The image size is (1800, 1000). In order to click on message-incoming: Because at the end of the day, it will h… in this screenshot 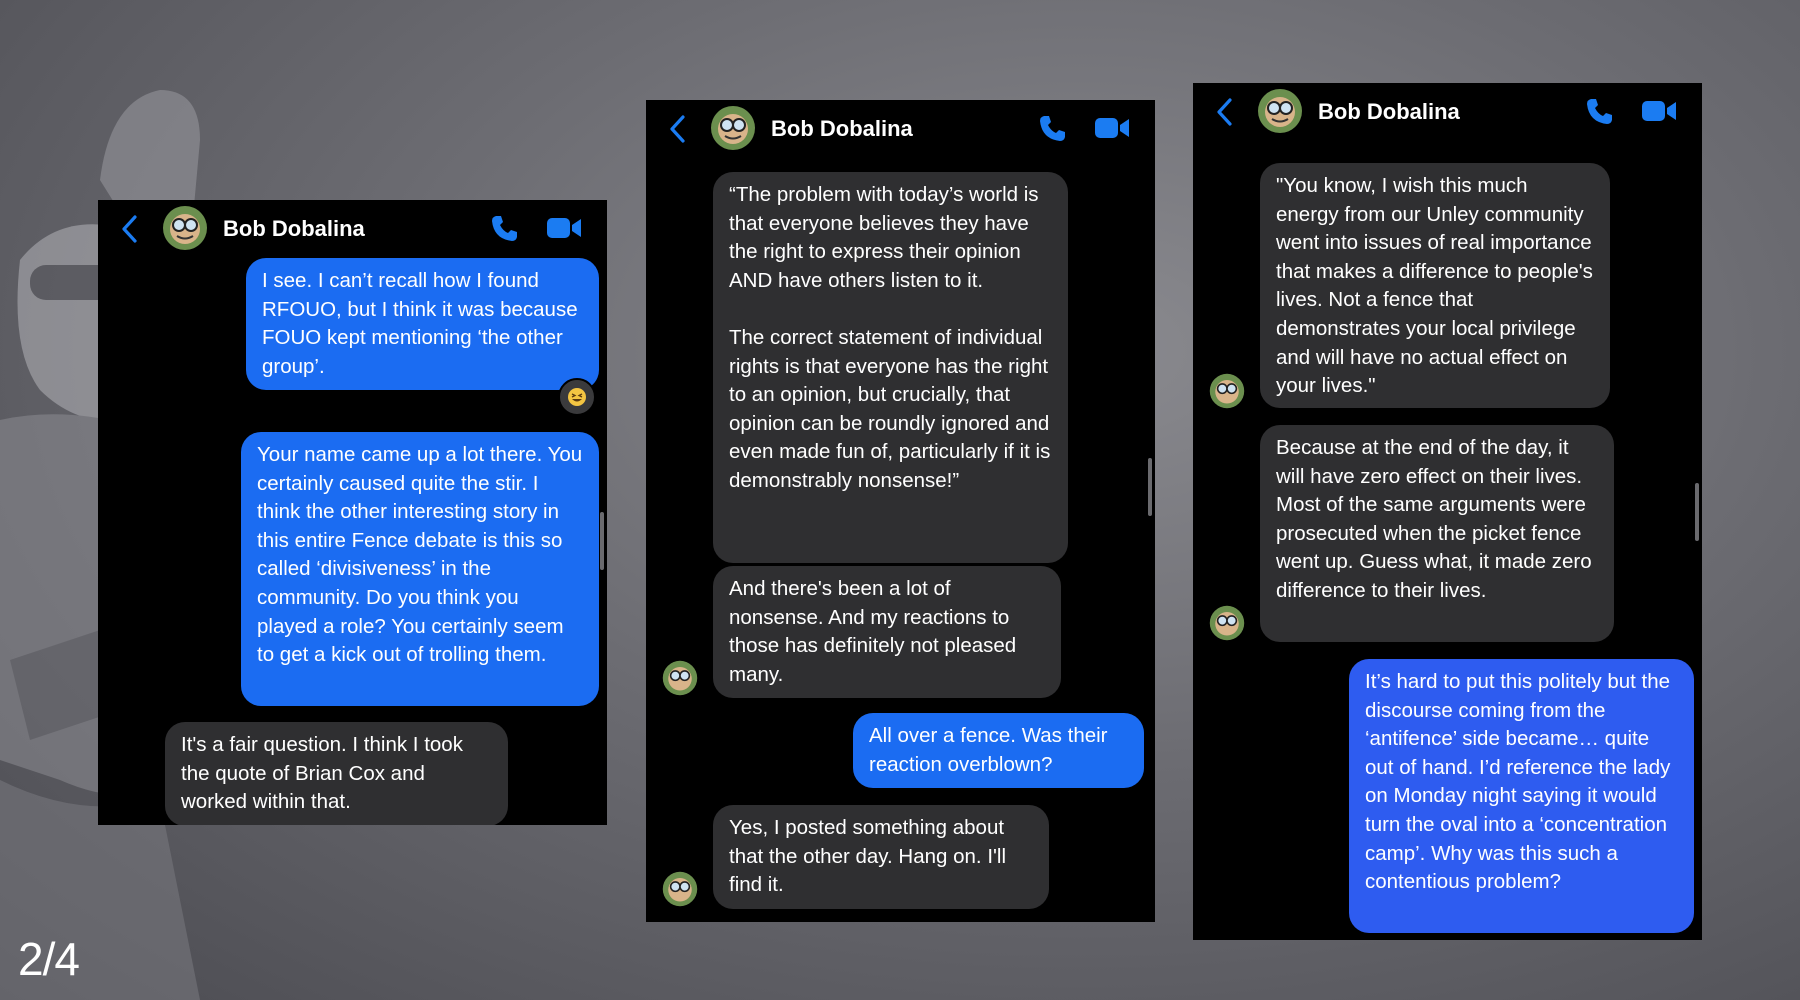, I will do `click(1437, 533)`.